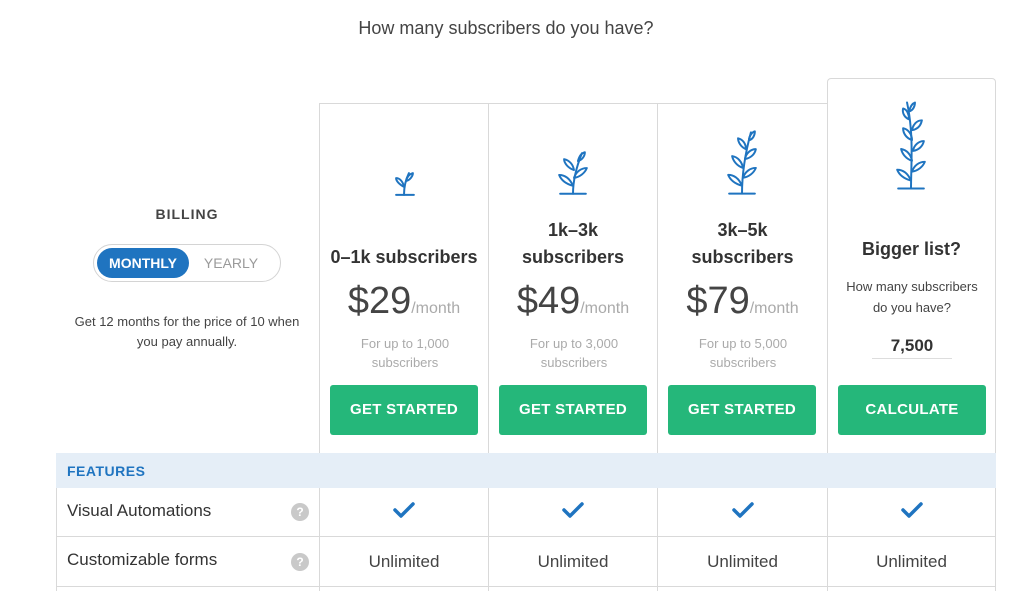  I want to click on plant-icon, so click(573, 173).